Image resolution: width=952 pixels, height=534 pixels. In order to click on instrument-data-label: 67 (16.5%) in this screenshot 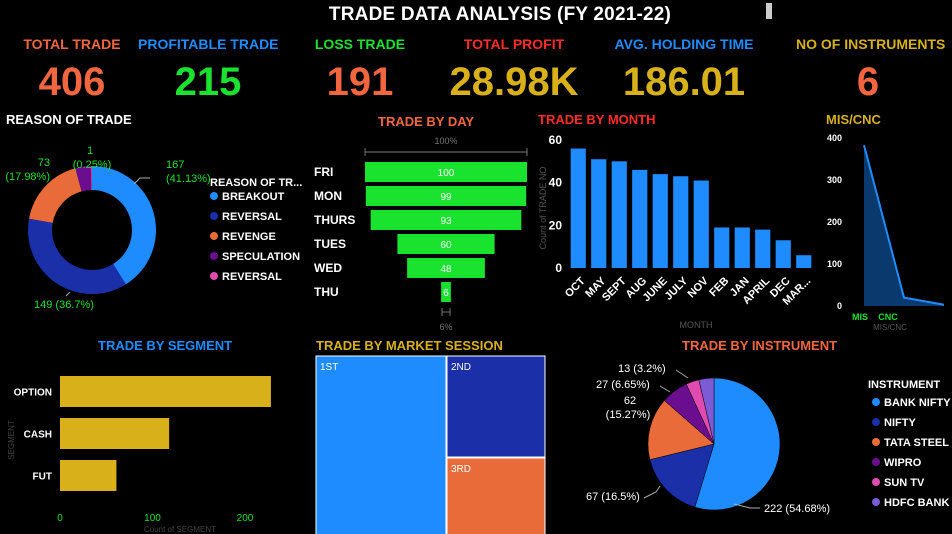, I will do `click(613, 497)`.